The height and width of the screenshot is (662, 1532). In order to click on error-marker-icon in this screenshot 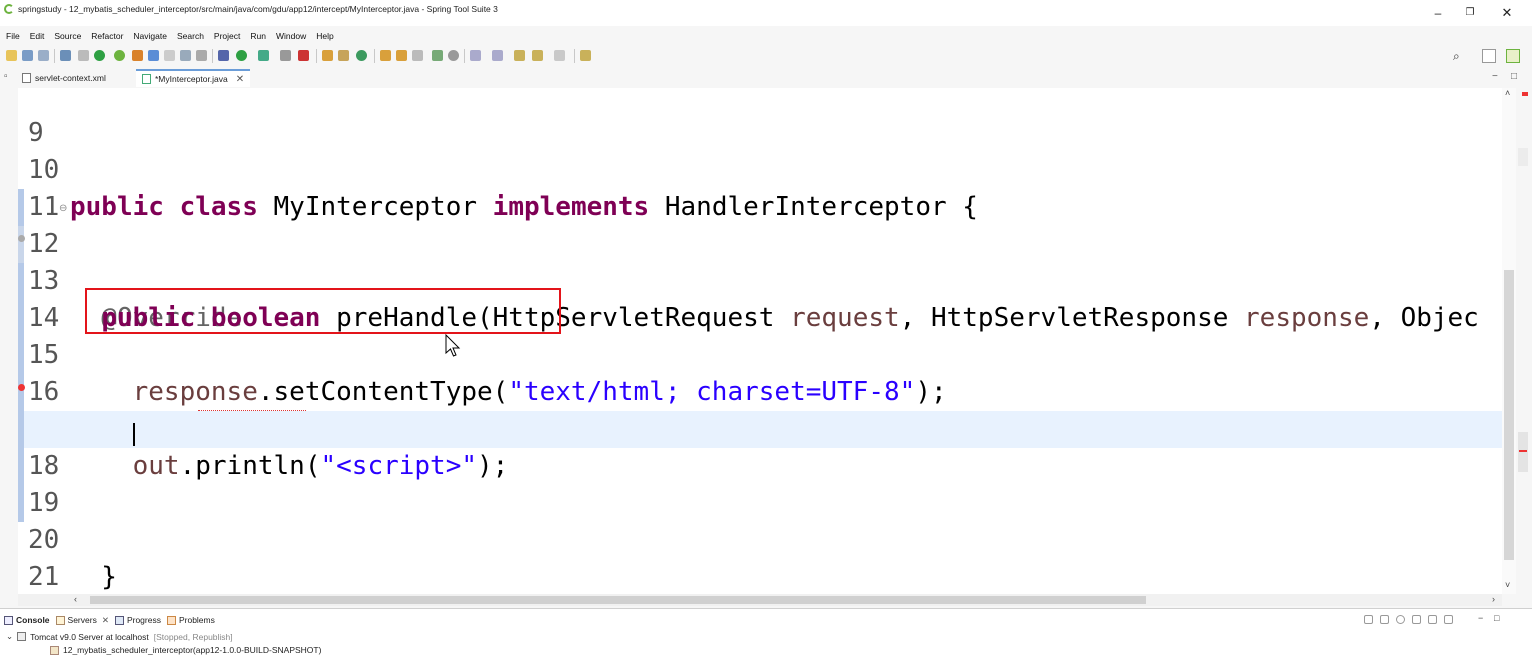, I will do `click(21, 387)`.